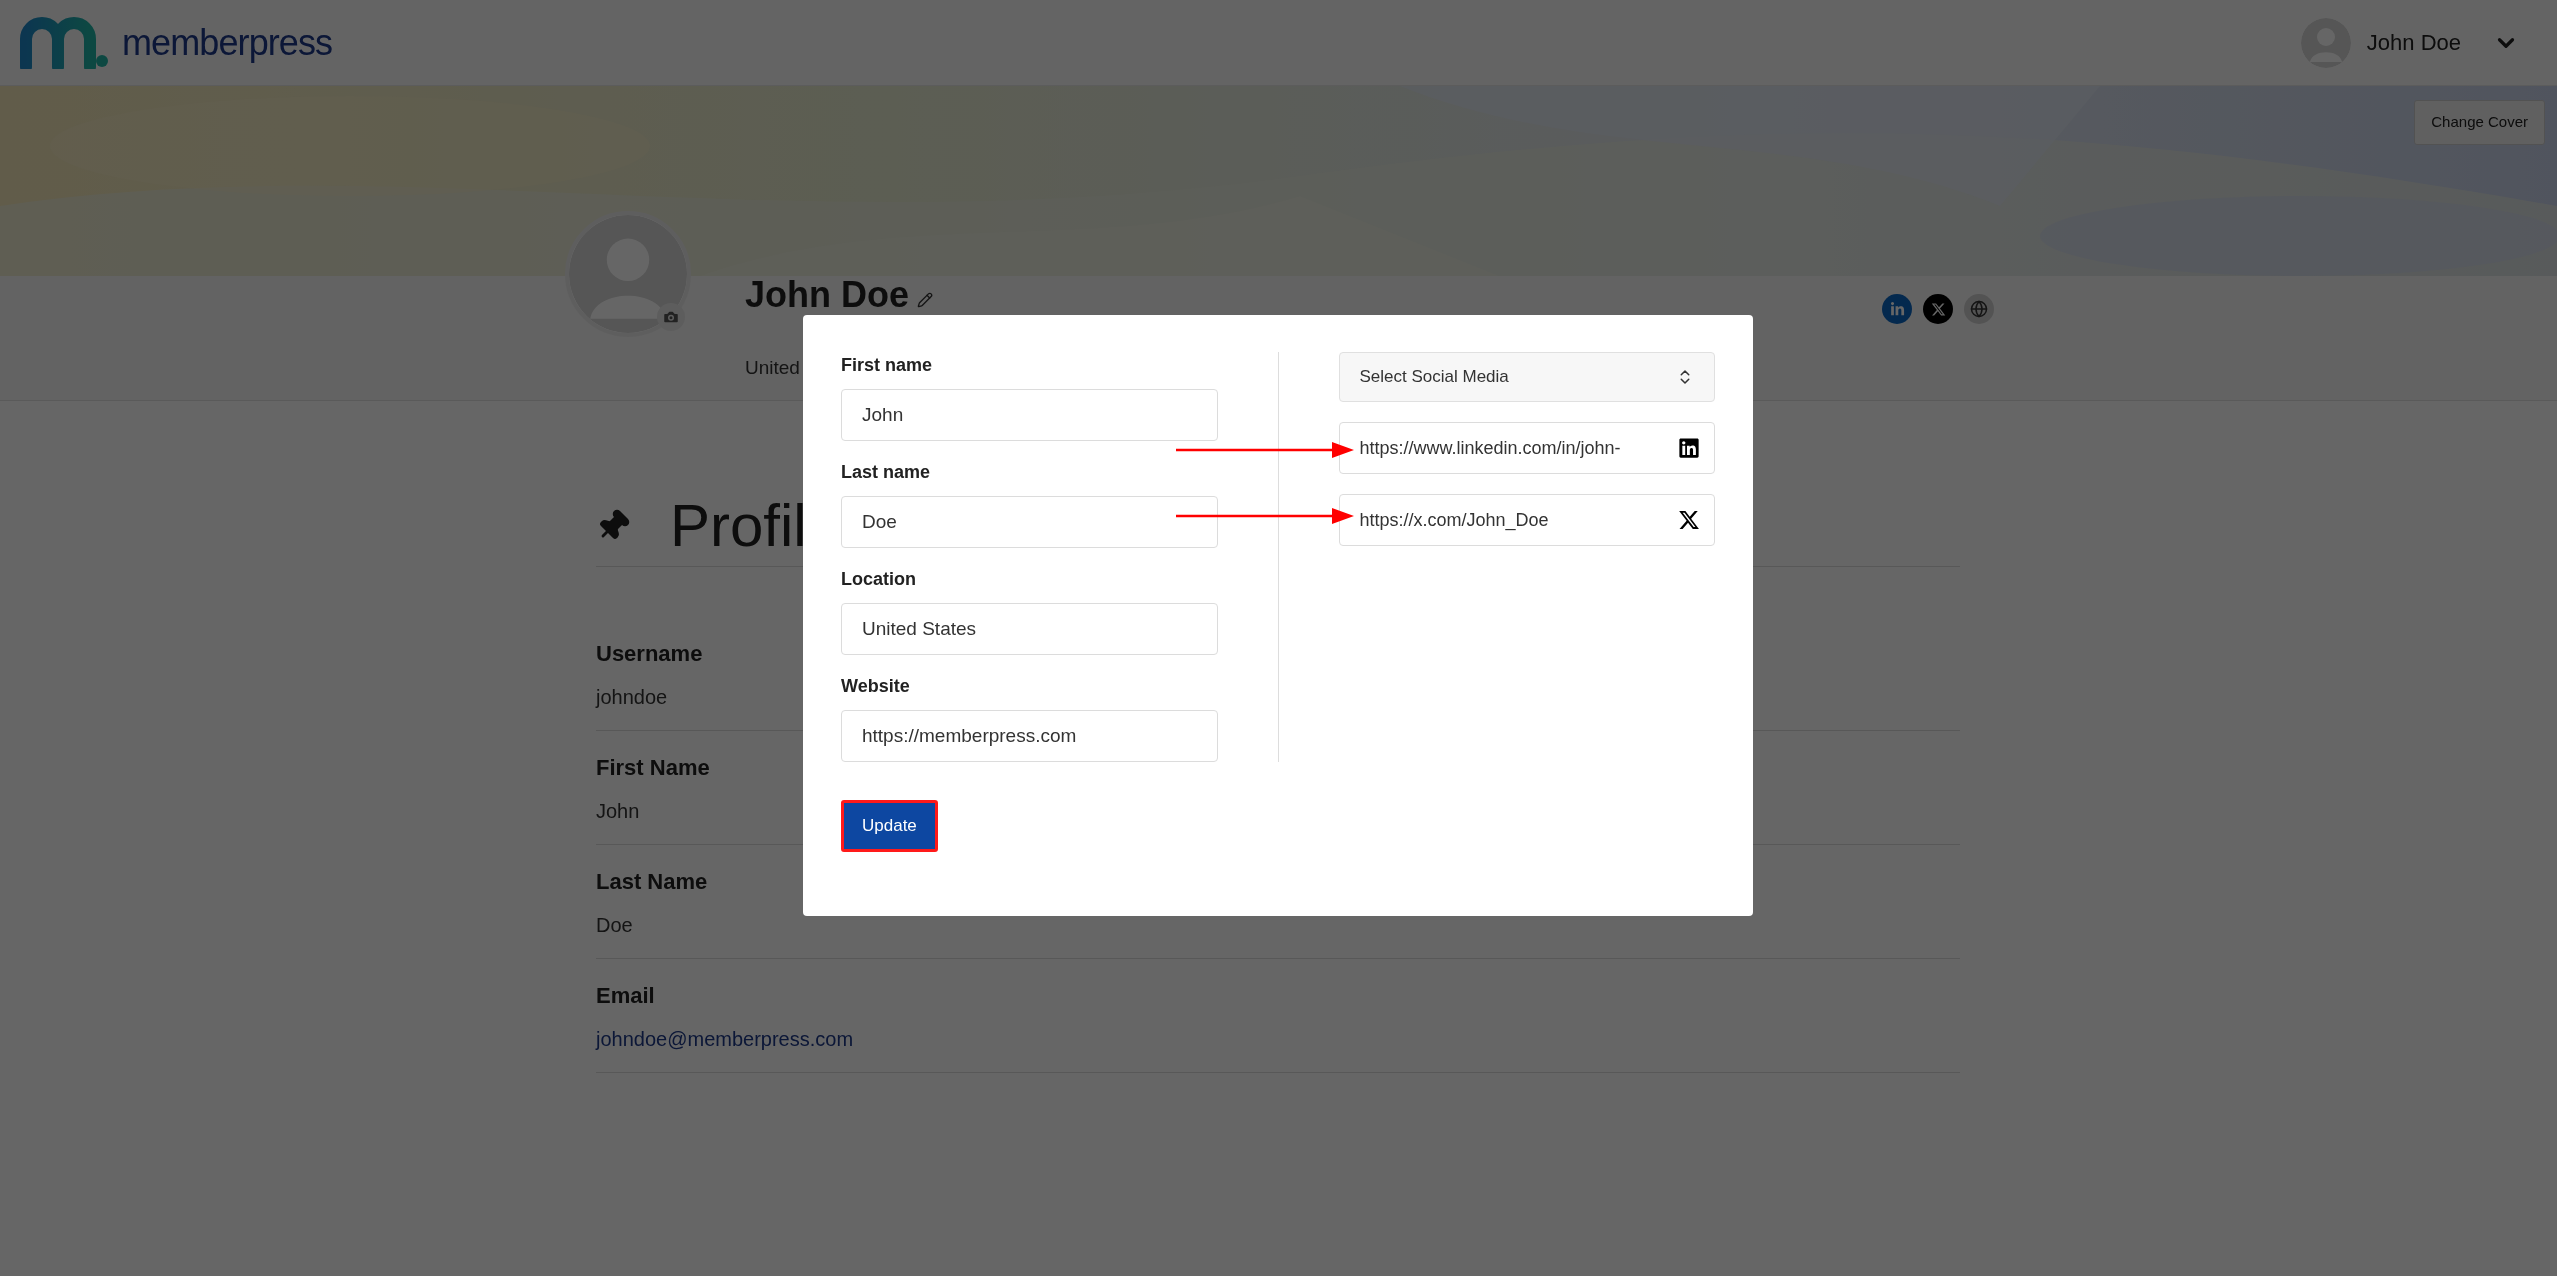 This screenshot has width=2557, height=1276. I want to click on field-label: Website, so click(875, 686).